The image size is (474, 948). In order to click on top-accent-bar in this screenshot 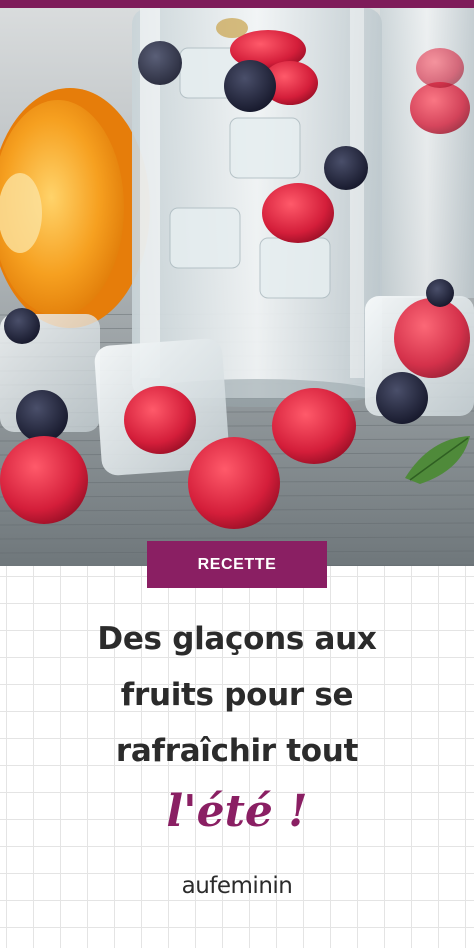, I will do `click(237, 4)`.